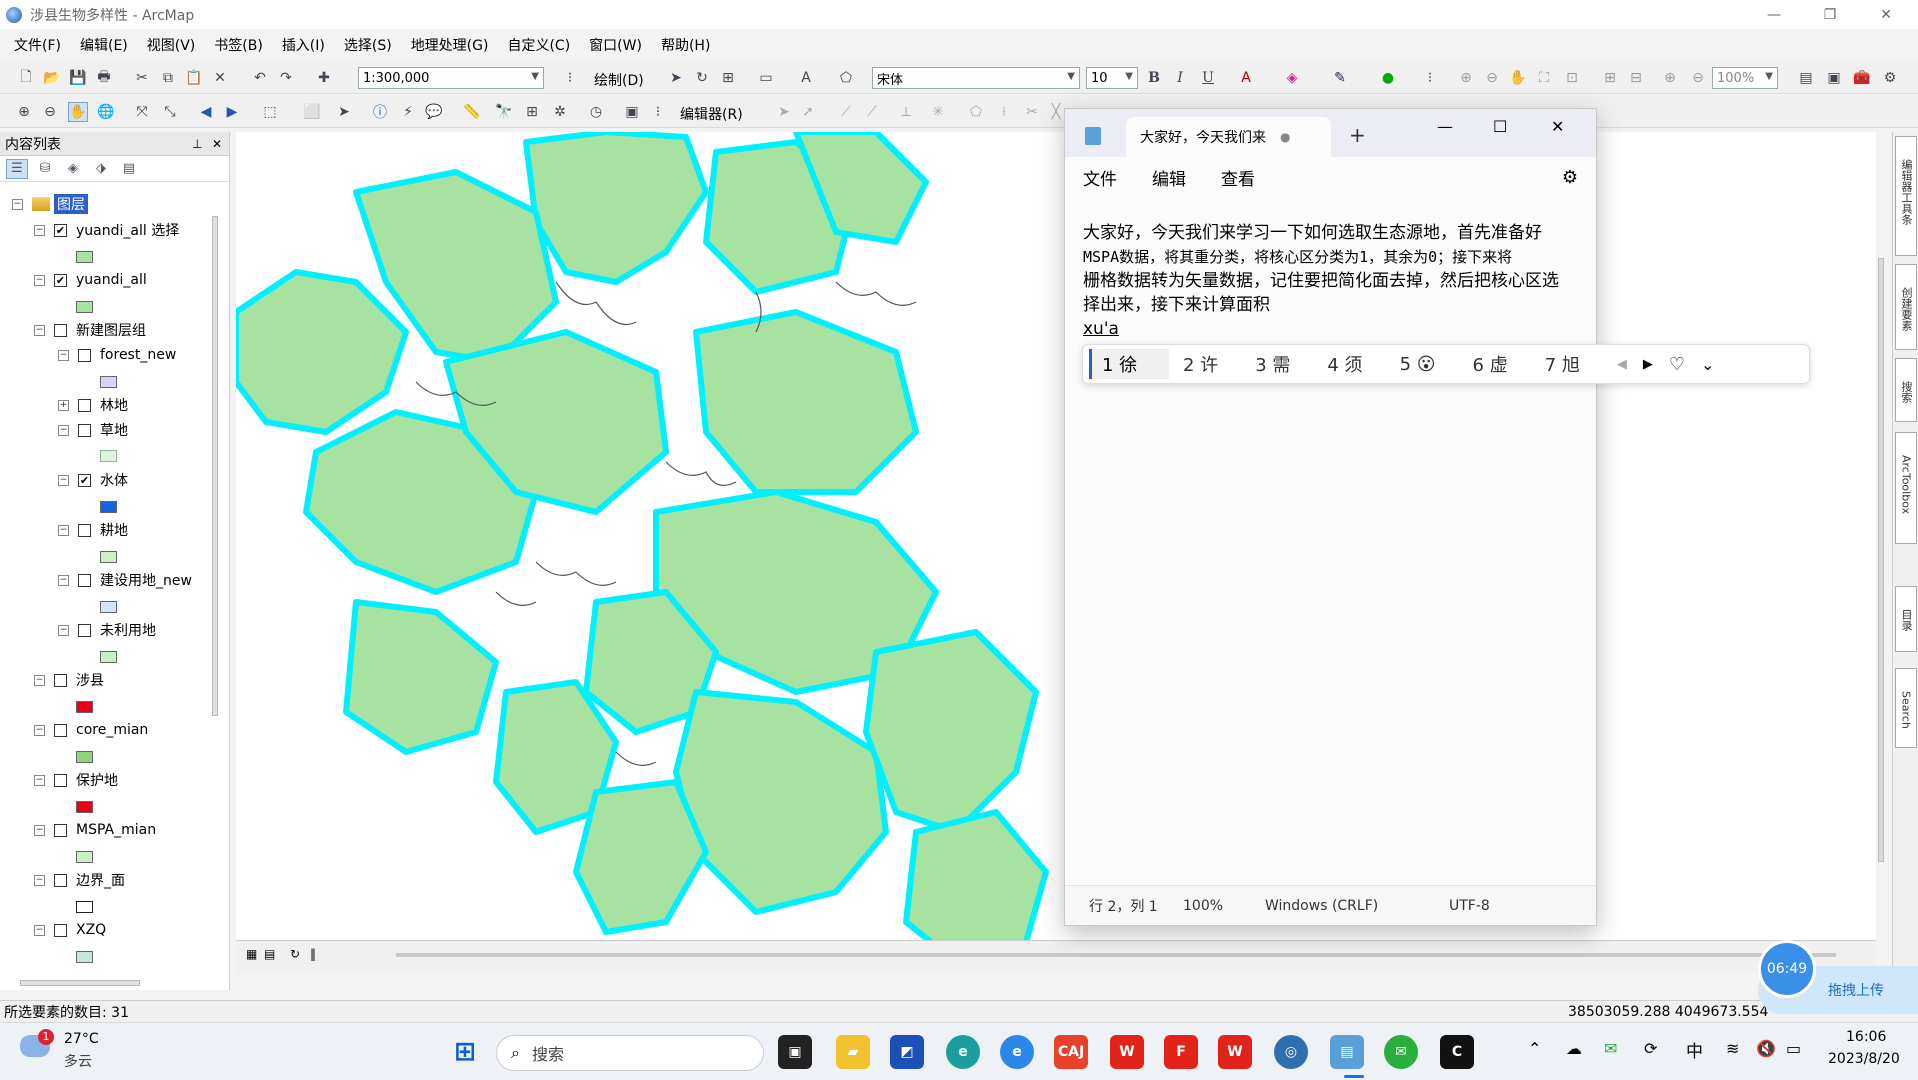  I want to click on underline-button: U, so click(1208, 78).